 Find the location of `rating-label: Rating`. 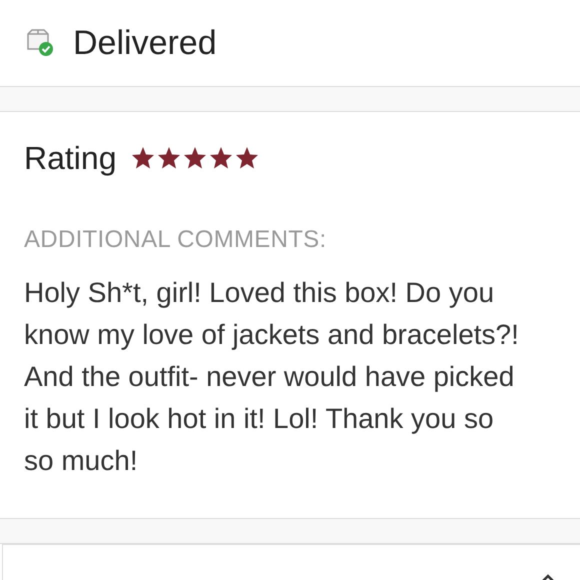

rating-label: Rating is located at coordinates (70, 158).